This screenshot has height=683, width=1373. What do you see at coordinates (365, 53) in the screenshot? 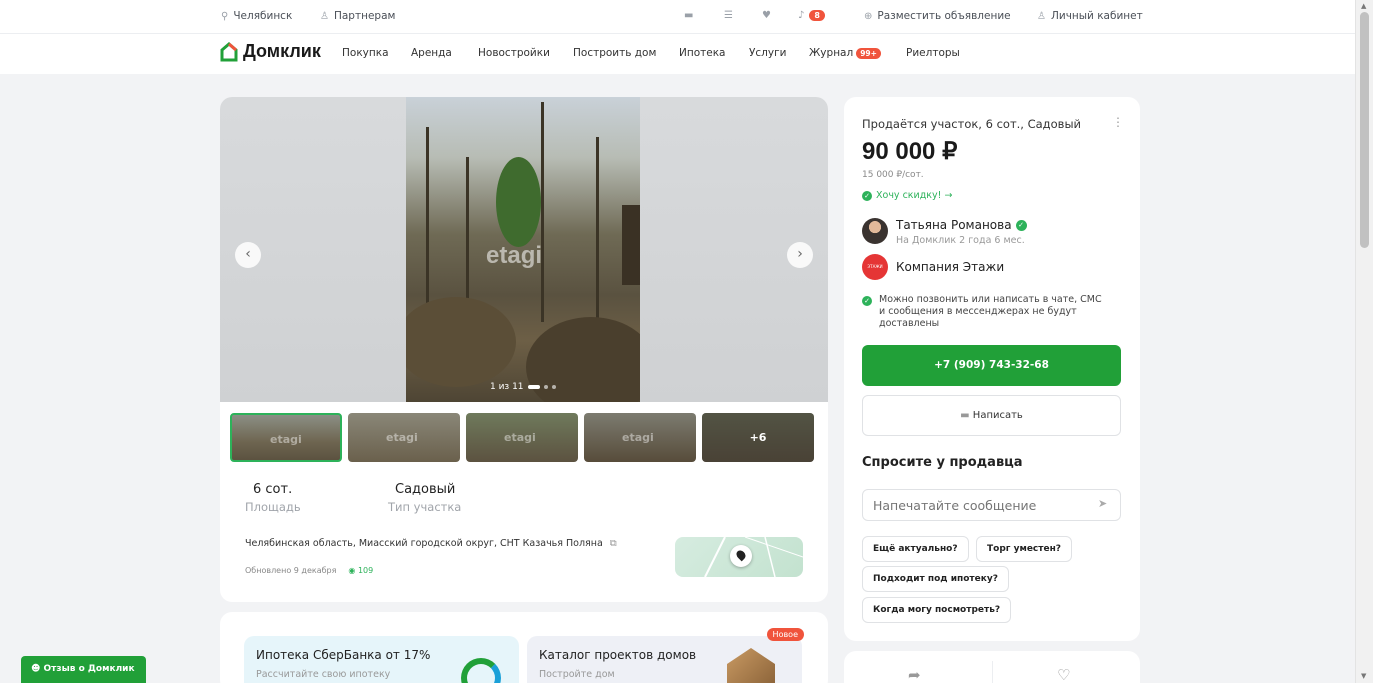
I see `nav-item-buy: Покупка` at bounding box center [365, 53].